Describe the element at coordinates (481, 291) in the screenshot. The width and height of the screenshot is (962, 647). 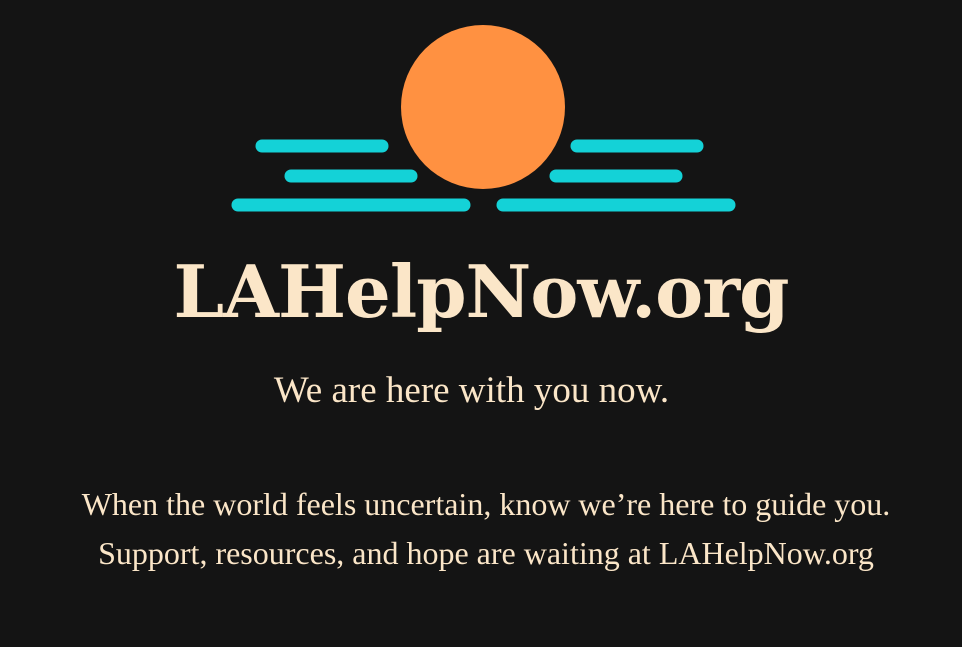
I see `site-title: LAHelpNow.org` at that location.